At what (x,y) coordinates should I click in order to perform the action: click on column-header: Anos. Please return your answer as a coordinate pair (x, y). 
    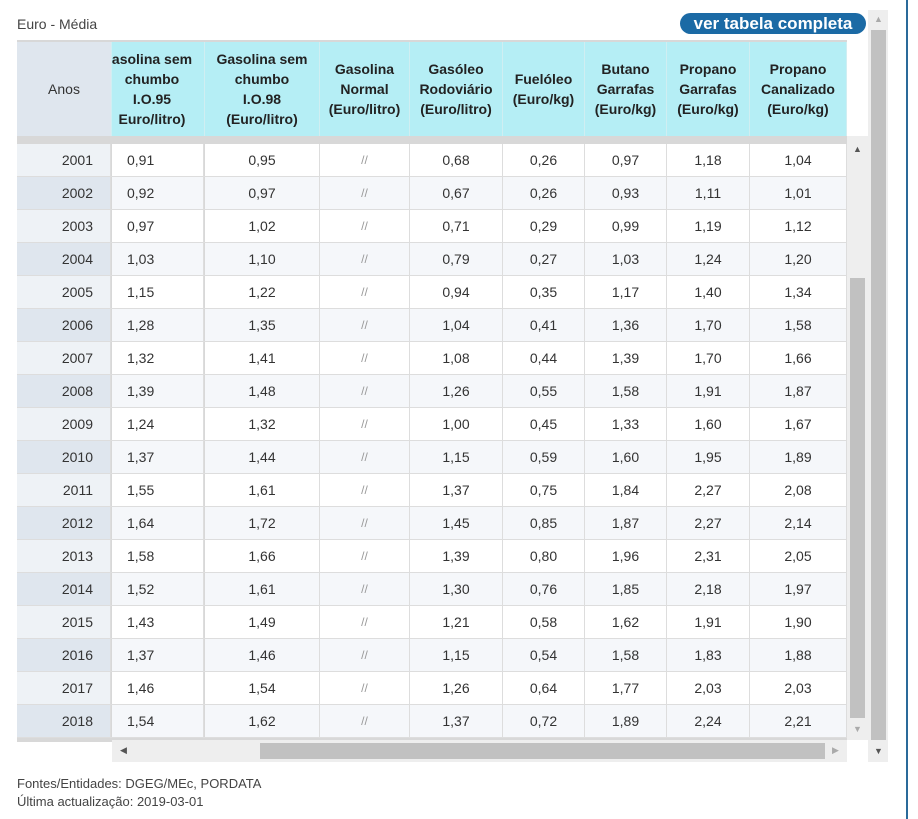
    Looking at the image, I should click on (64, 89).